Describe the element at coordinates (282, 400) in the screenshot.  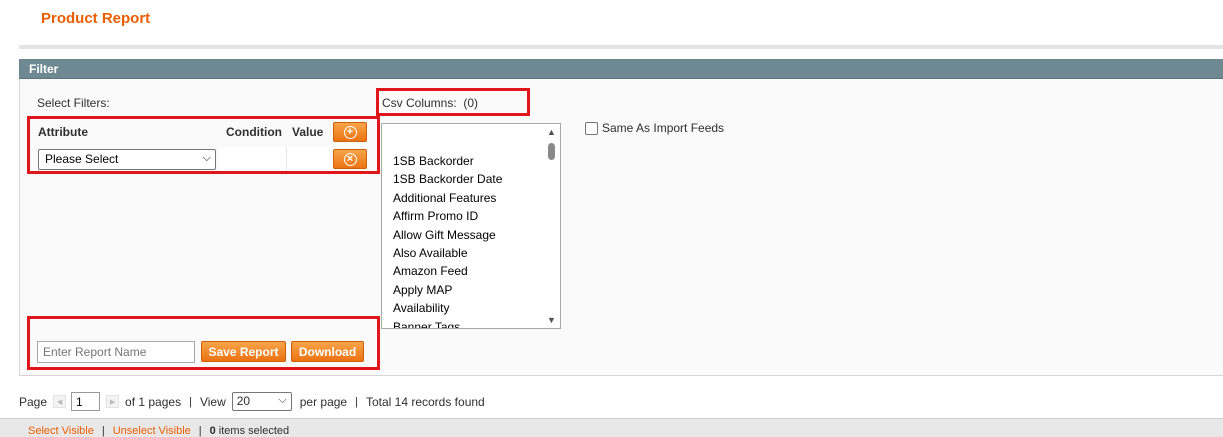
I see `chevron-down-icon: ⌵` at that location.